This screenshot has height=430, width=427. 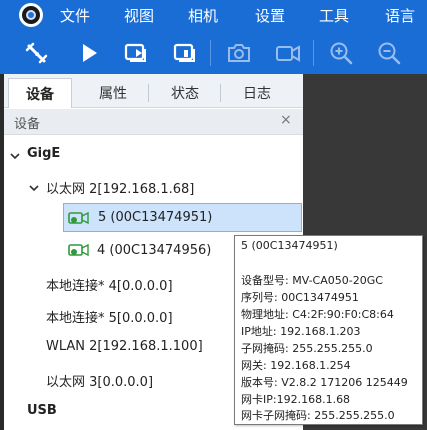 What do you see at coordinates (109, 284) in the screenshot?
I see `tree-node-local4: 本地连接* 4[0.0.0.0]` at bounding box center [109, 284].